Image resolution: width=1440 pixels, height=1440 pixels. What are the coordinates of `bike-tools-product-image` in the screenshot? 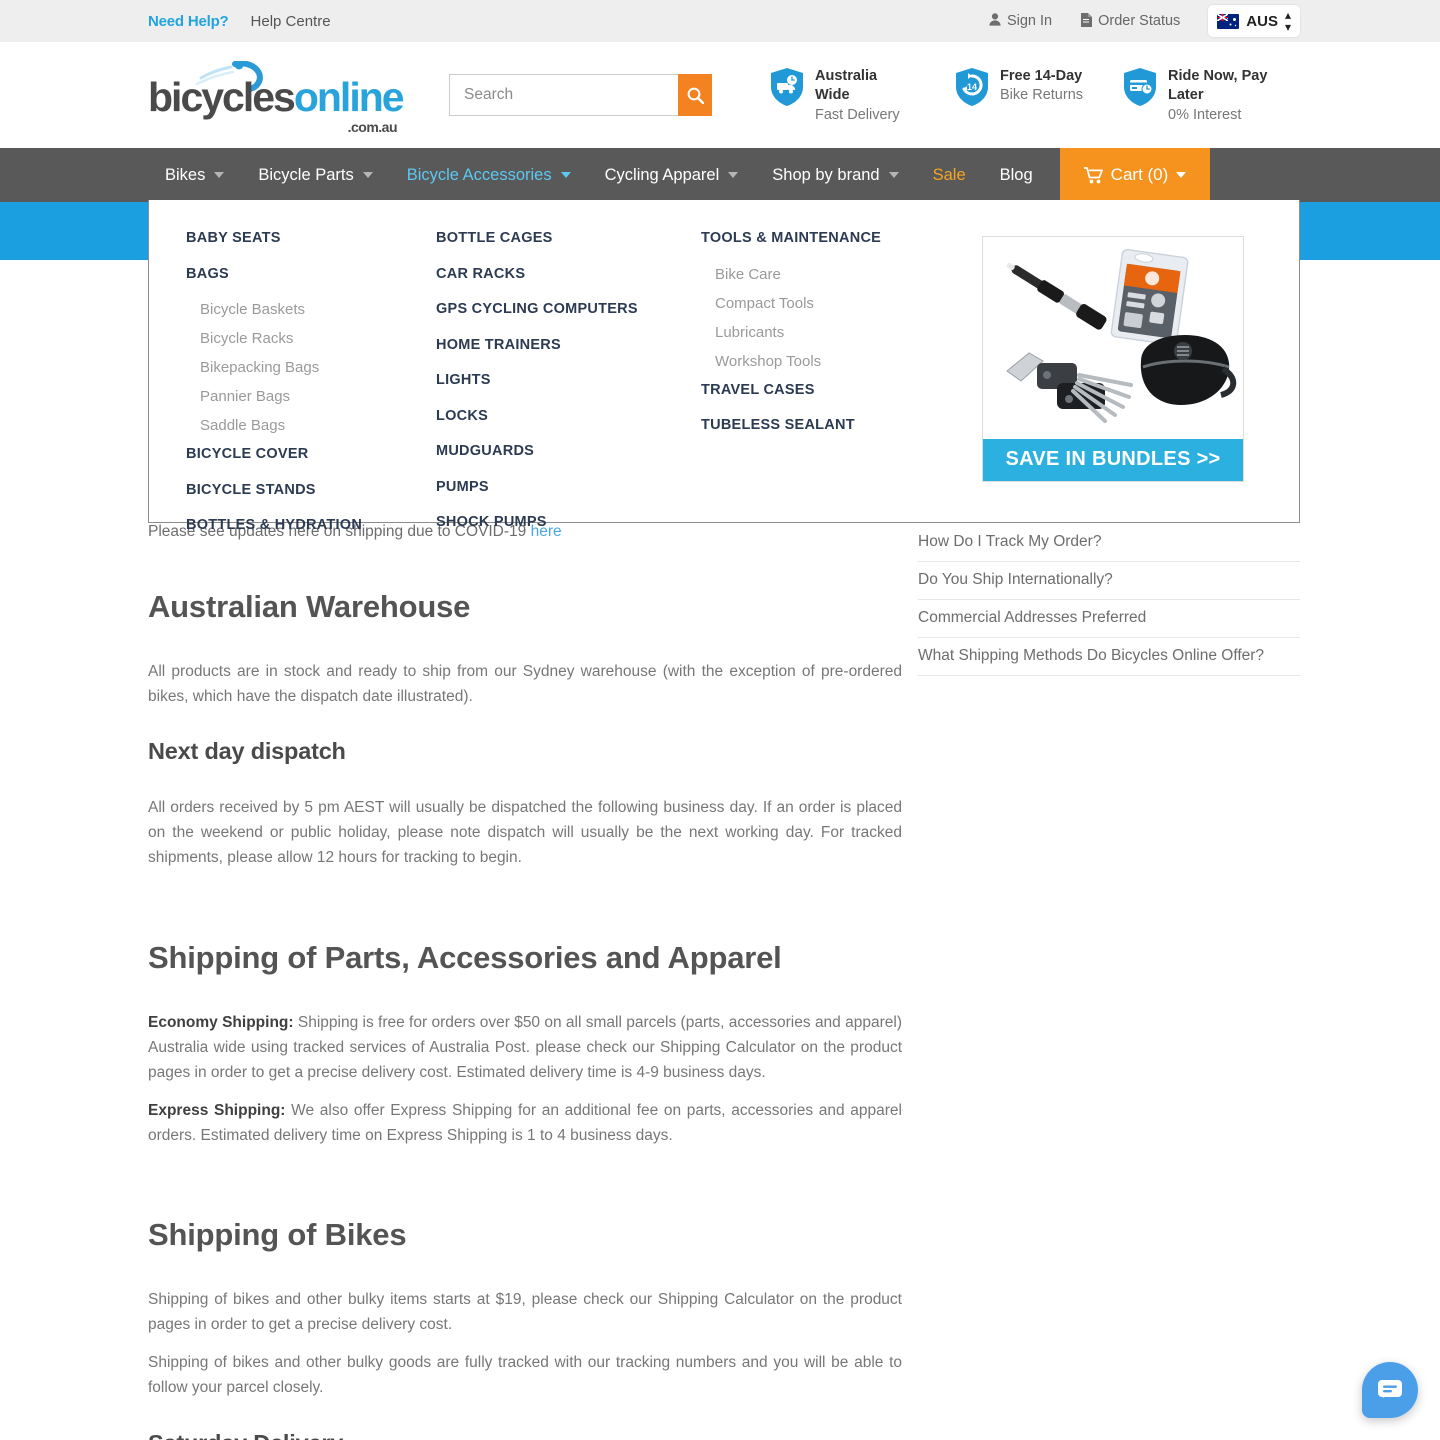 It's located at (1113, 338).